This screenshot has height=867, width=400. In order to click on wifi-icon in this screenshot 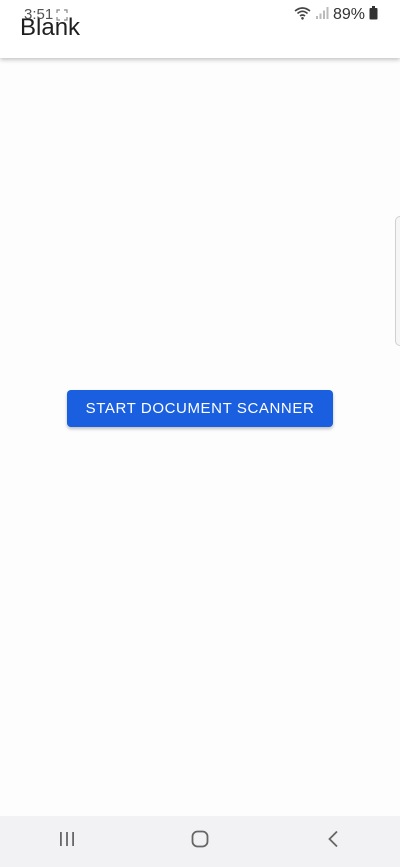, I will do `click(302, 15)`.